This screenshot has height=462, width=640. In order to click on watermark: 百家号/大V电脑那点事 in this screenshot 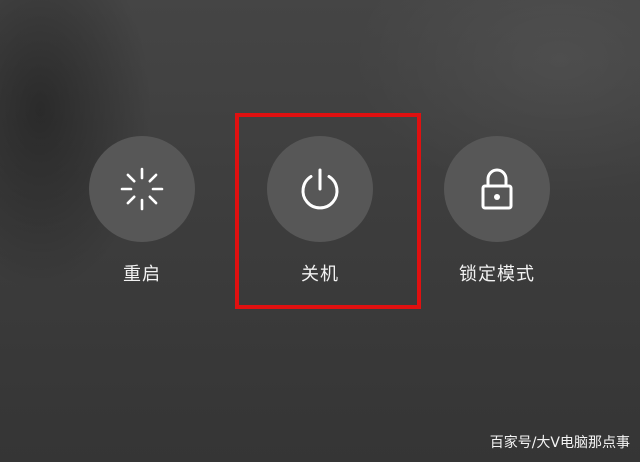, I will do `click(559, 443)`.